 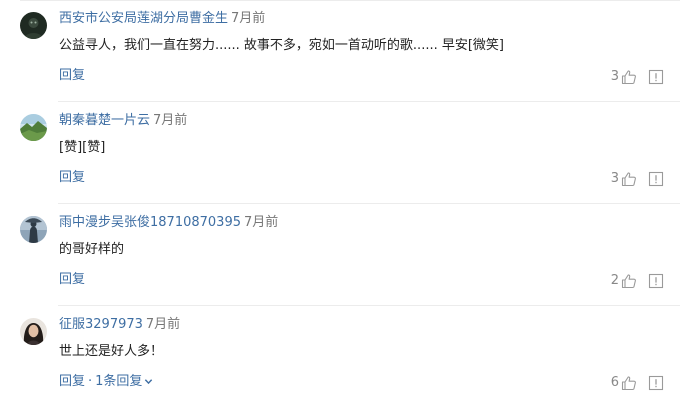 What do you see at coordinates (101, 324) in the screenshot?
I see `comment-username: 征服3297973` at bounding box center [101, 324].